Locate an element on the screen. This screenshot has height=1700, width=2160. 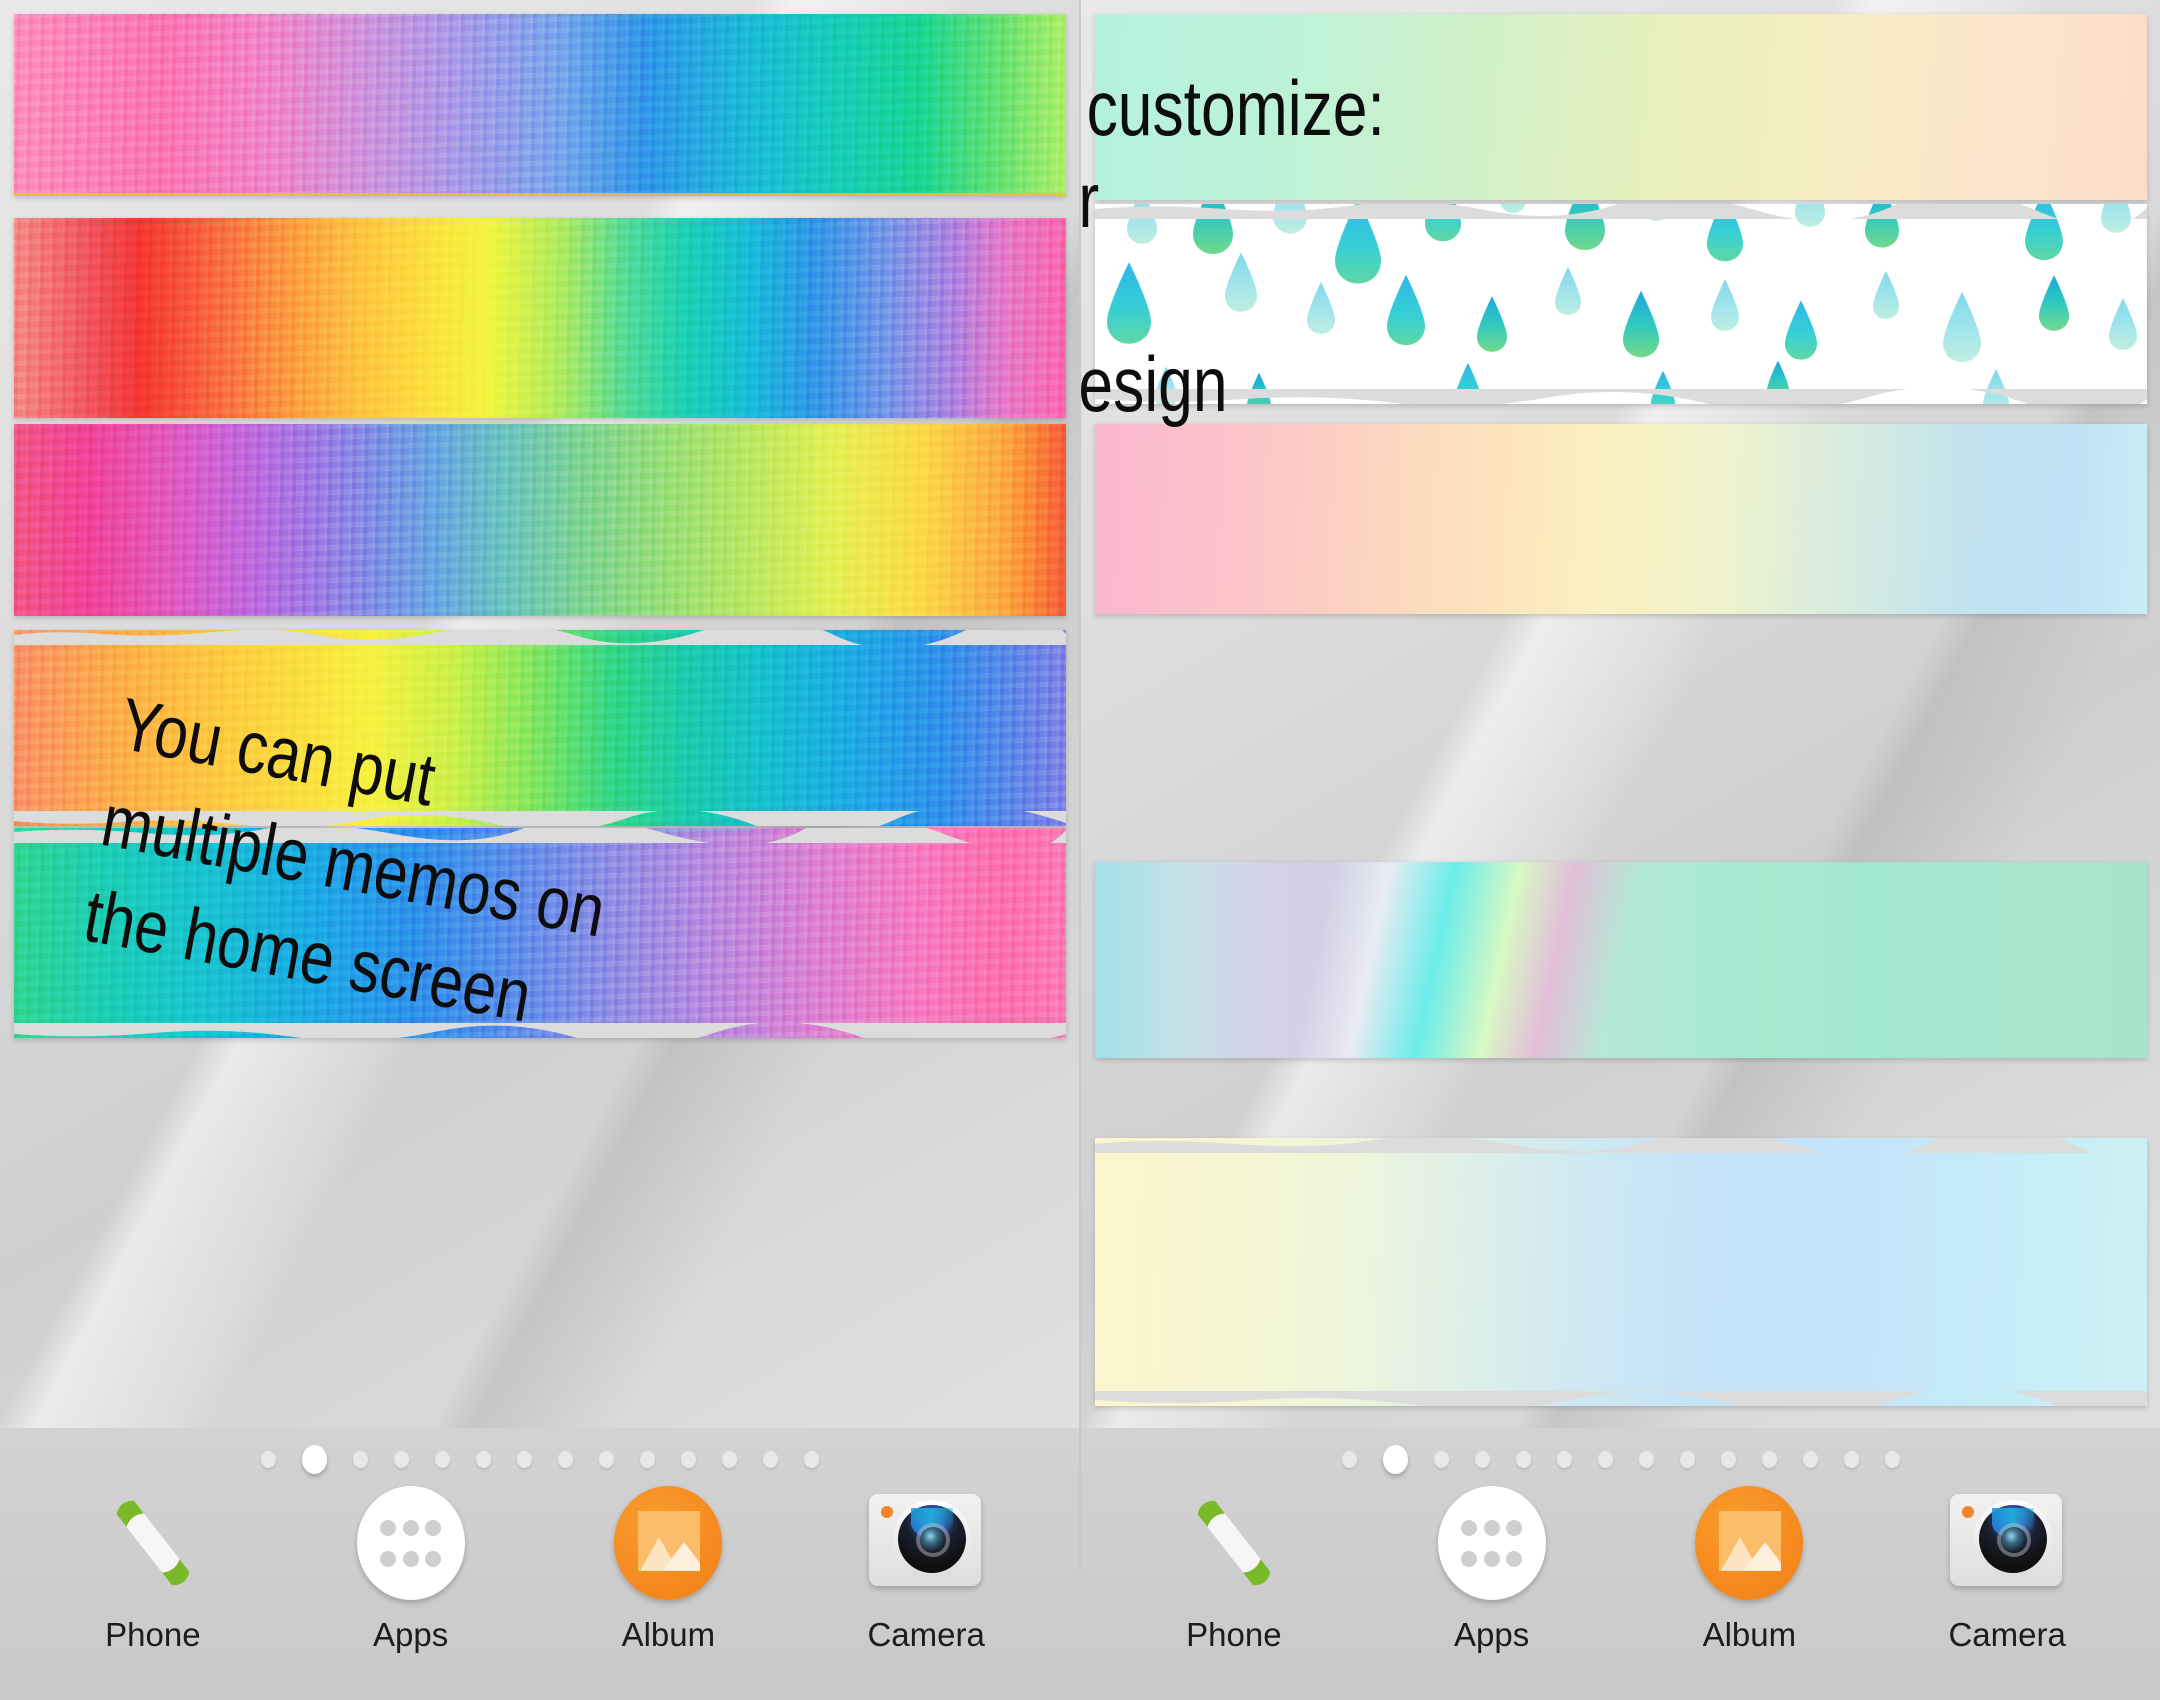
page-indicator-left is located at coordinates (539, 1459).